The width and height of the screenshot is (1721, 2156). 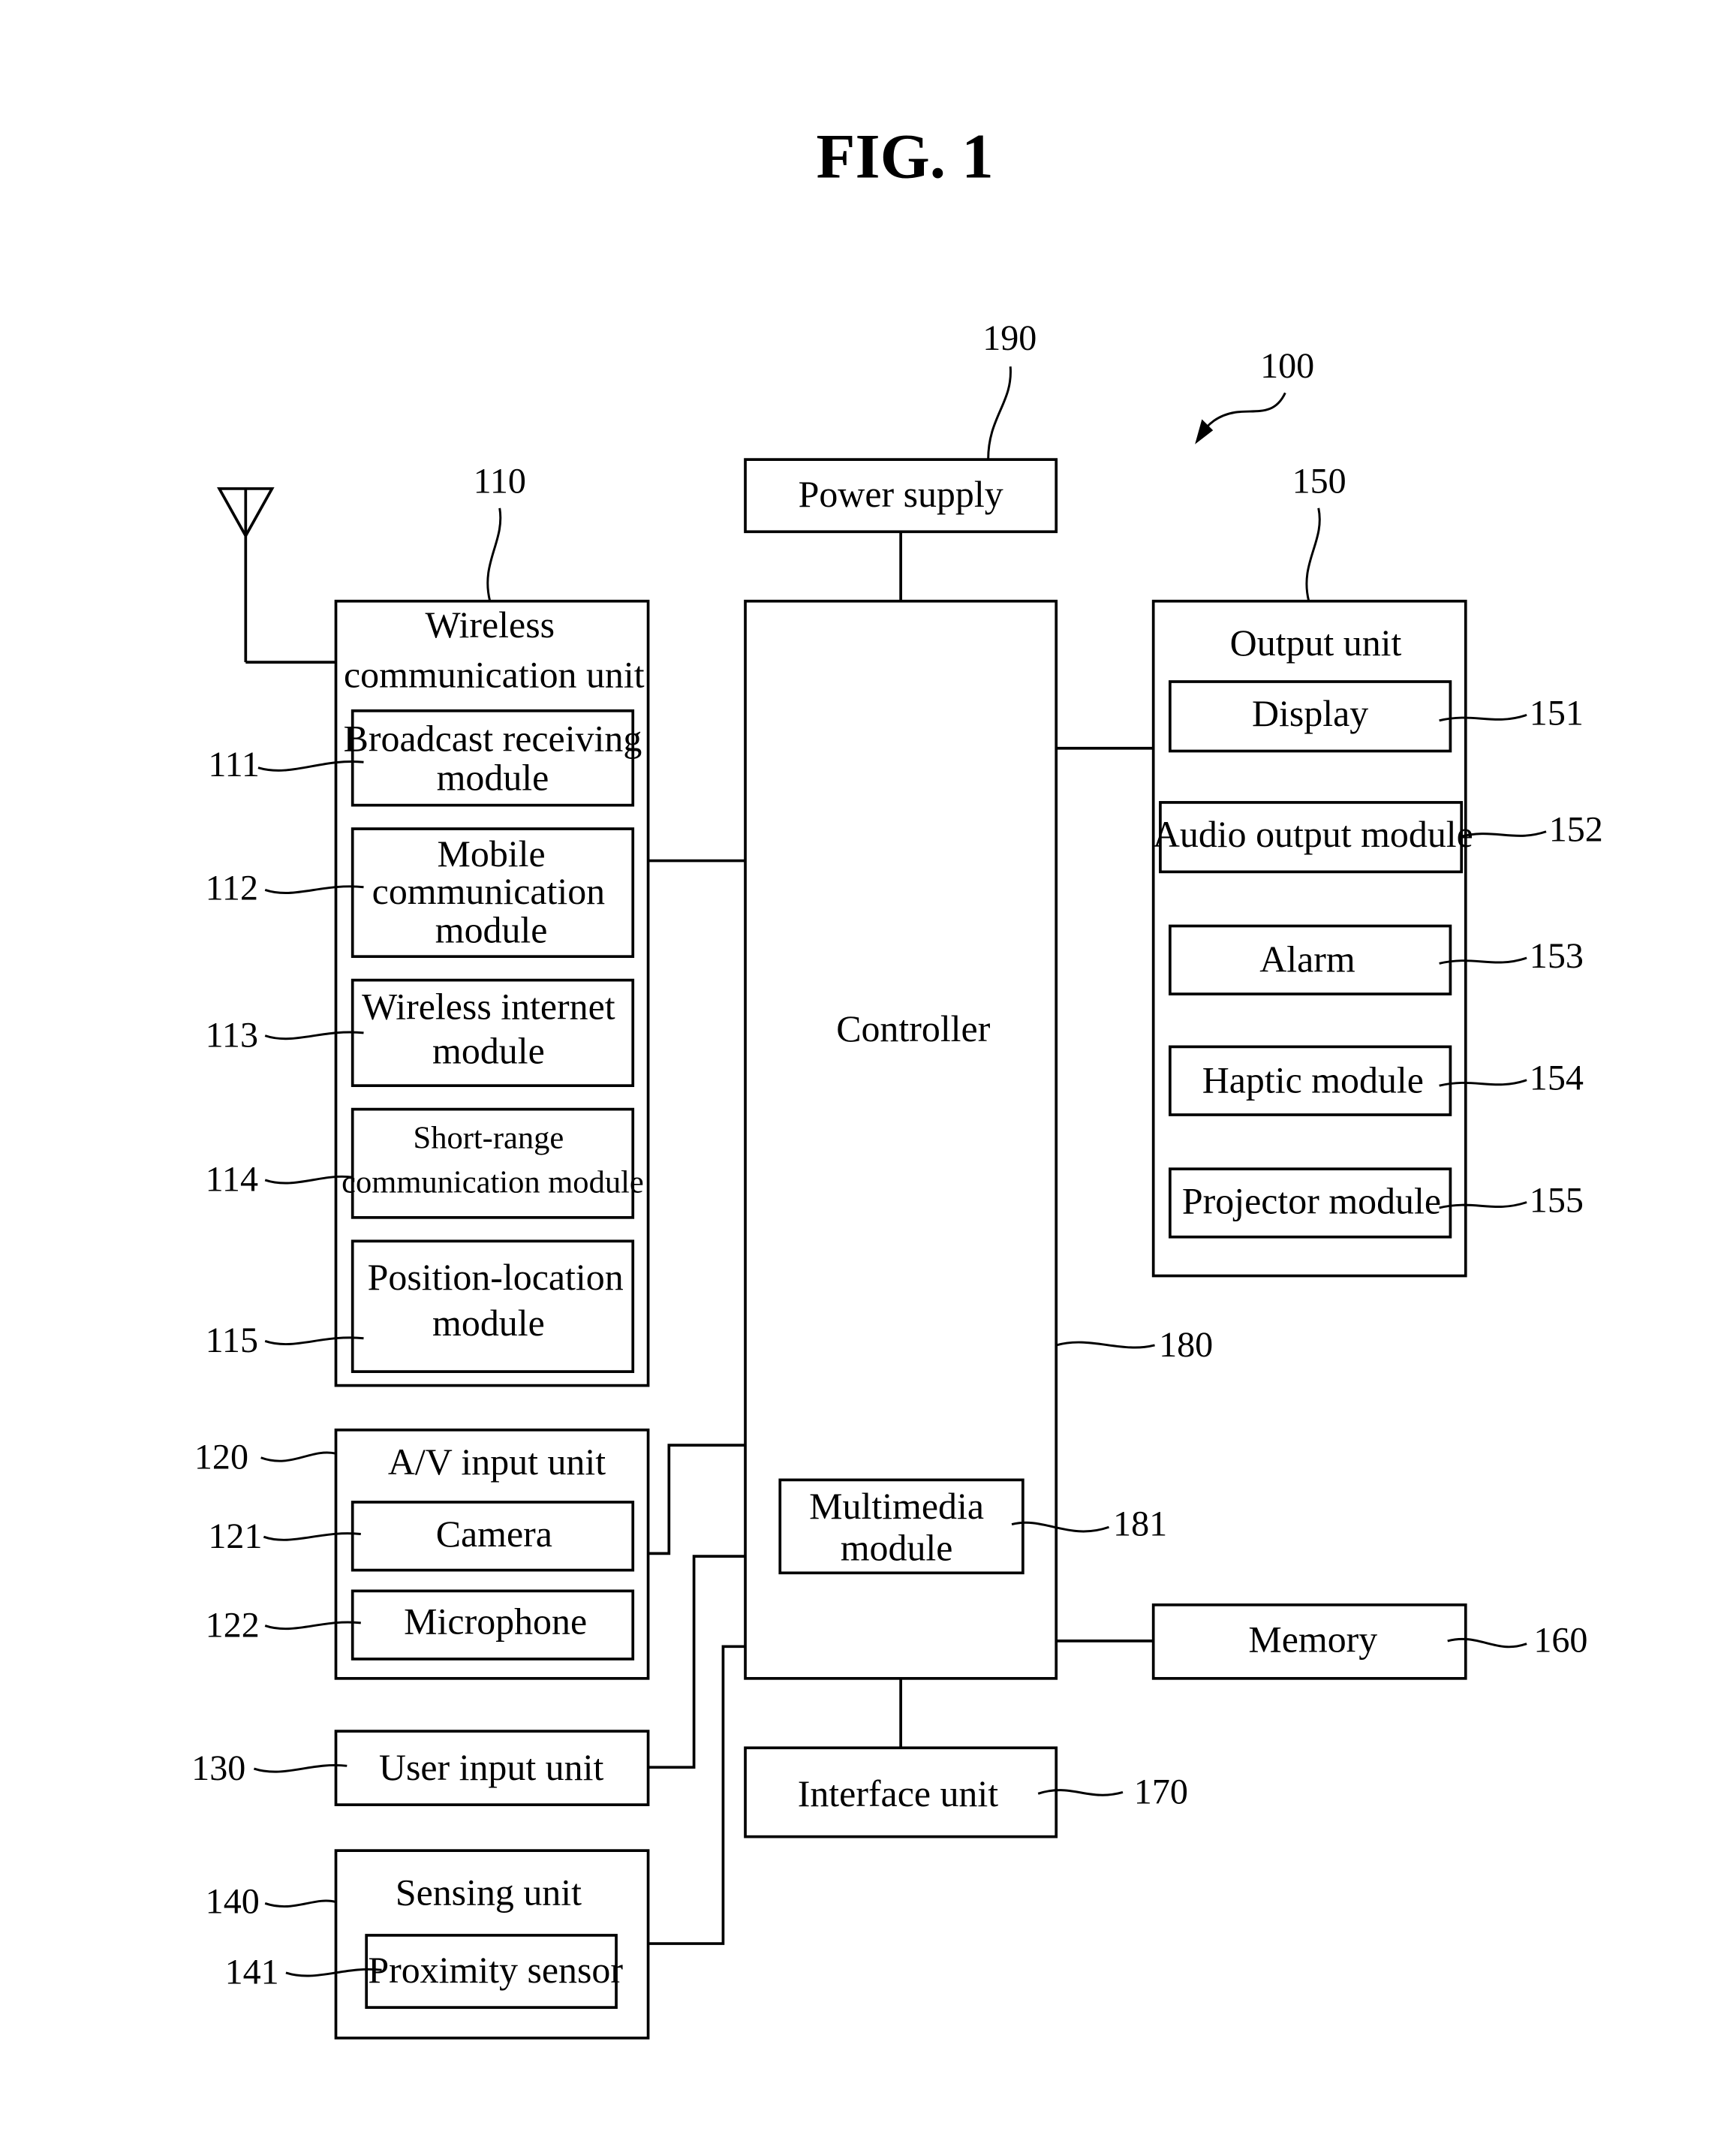 What do you see at coordinates (490, 625) in the screenshot?
I see `wireless-unit-label-line1: Wireless` at bounding box center [490, 625].